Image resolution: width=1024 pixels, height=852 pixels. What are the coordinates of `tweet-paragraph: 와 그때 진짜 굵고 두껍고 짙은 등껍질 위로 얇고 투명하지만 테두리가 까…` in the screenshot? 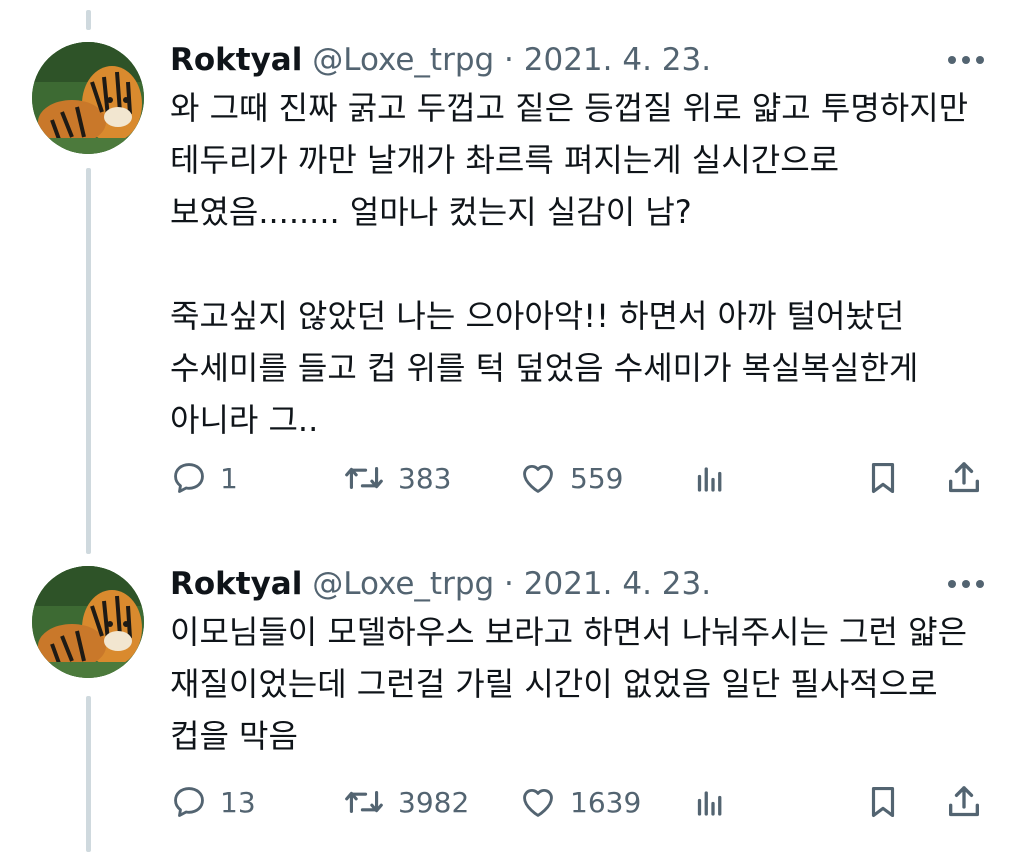 It's located at (569, 160).